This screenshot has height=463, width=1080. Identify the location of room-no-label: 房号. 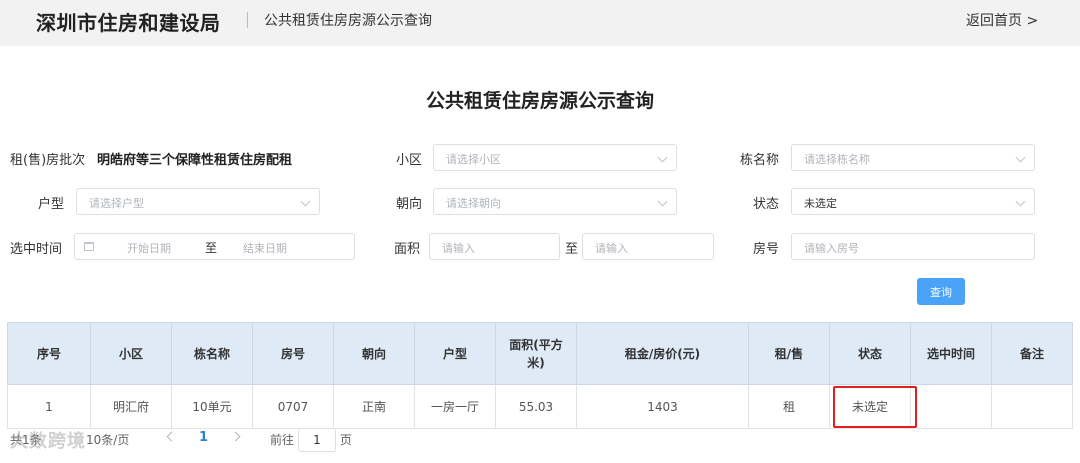
(766, 249).